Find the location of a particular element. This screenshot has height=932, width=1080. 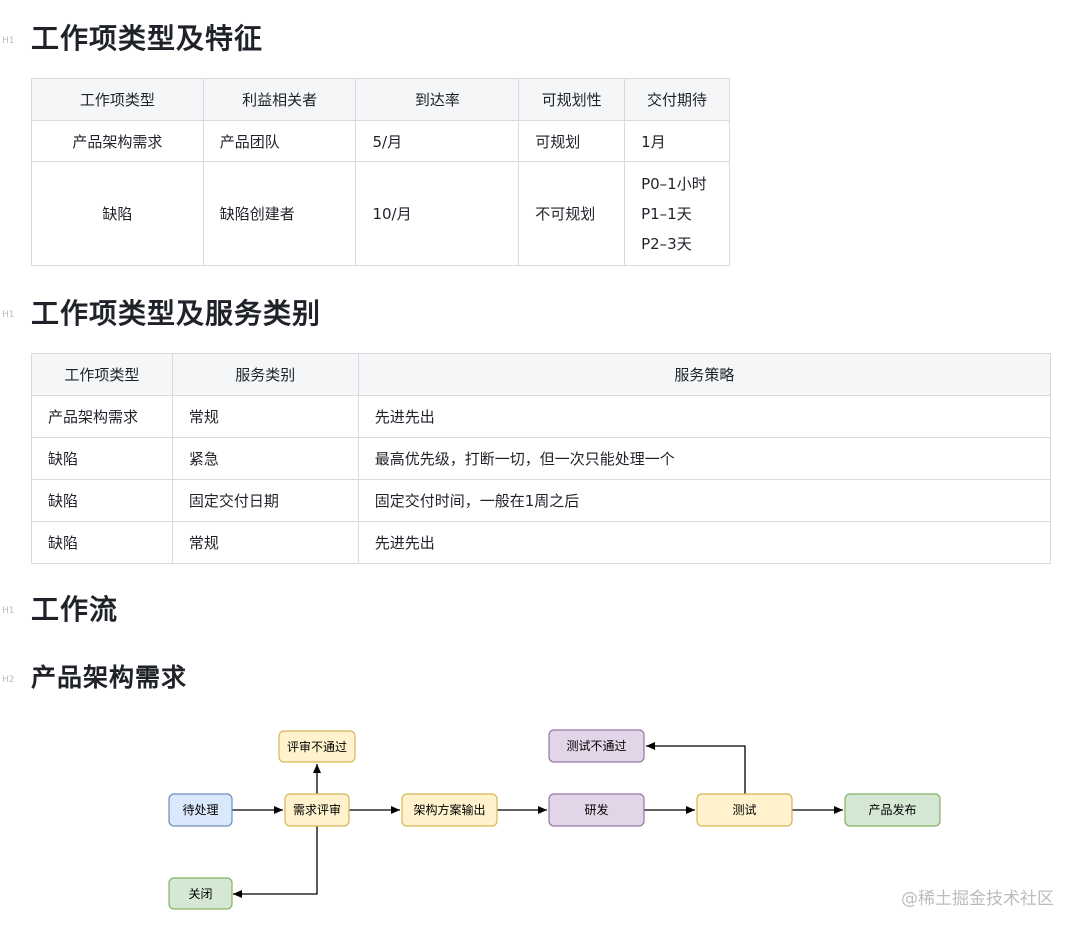

node-label: 测试 is located at coordinates (744, 809).